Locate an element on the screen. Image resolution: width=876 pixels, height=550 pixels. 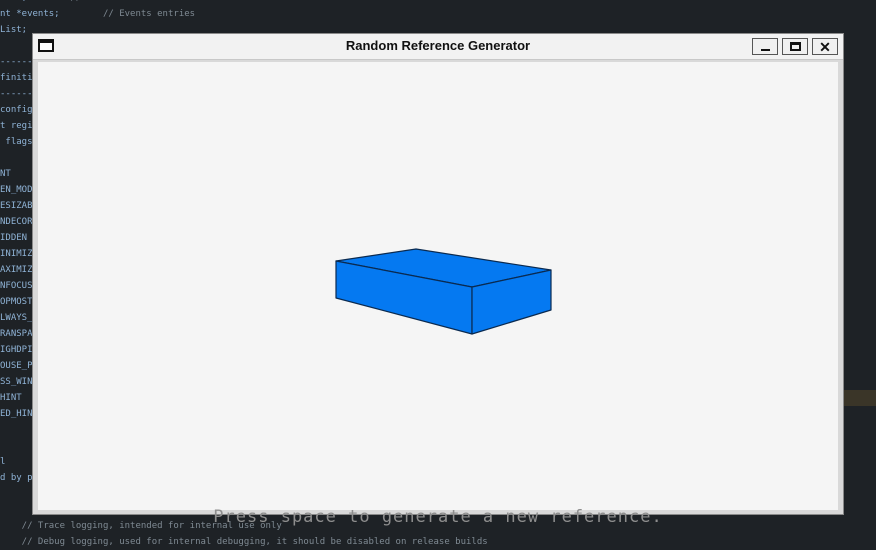
code-line: l is located at coordinates (3, 462).